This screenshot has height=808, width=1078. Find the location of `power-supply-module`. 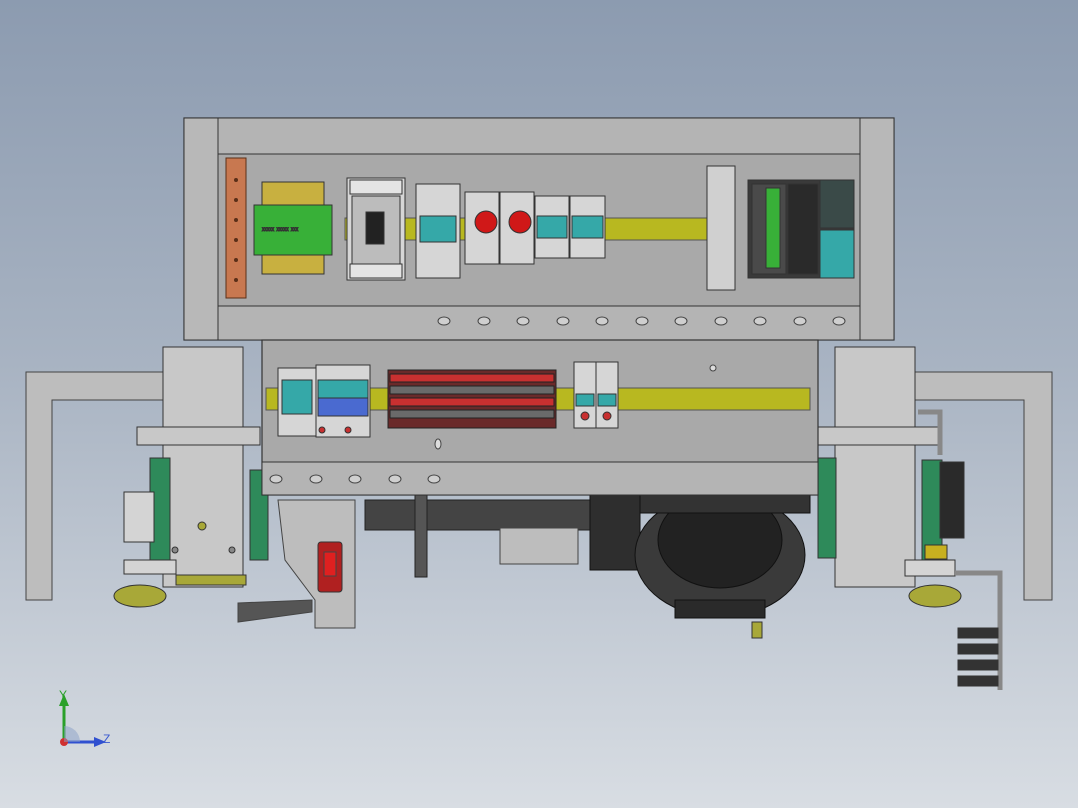

power-supply-module is located at coordinates (438, 231).